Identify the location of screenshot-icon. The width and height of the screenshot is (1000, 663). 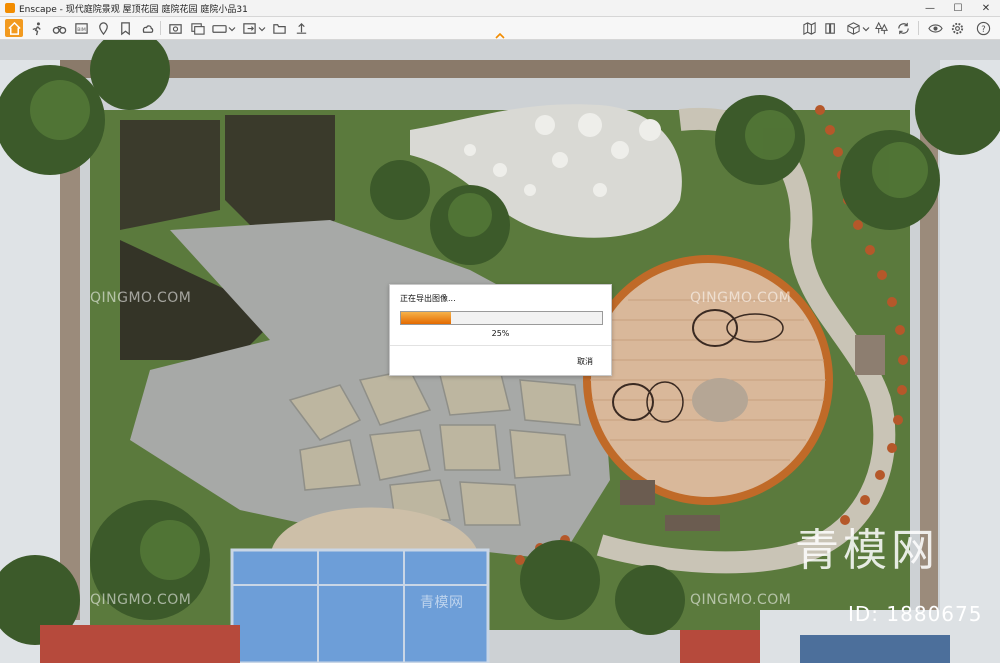
(175, 28).